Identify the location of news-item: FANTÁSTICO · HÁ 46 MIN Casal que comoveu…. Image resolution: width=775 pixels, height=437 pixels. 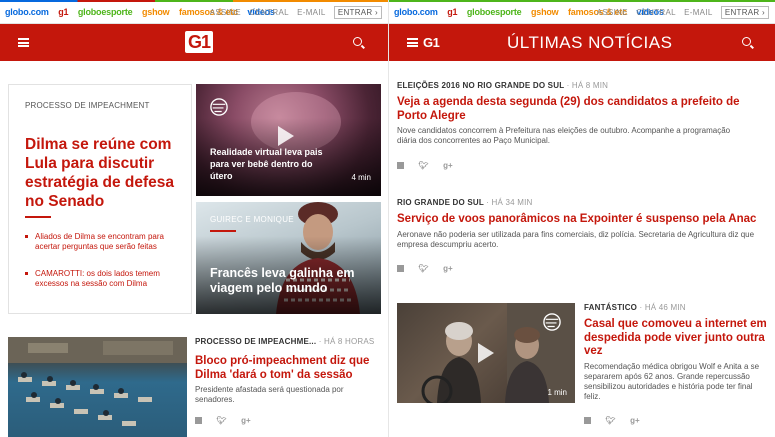
(676, 352).